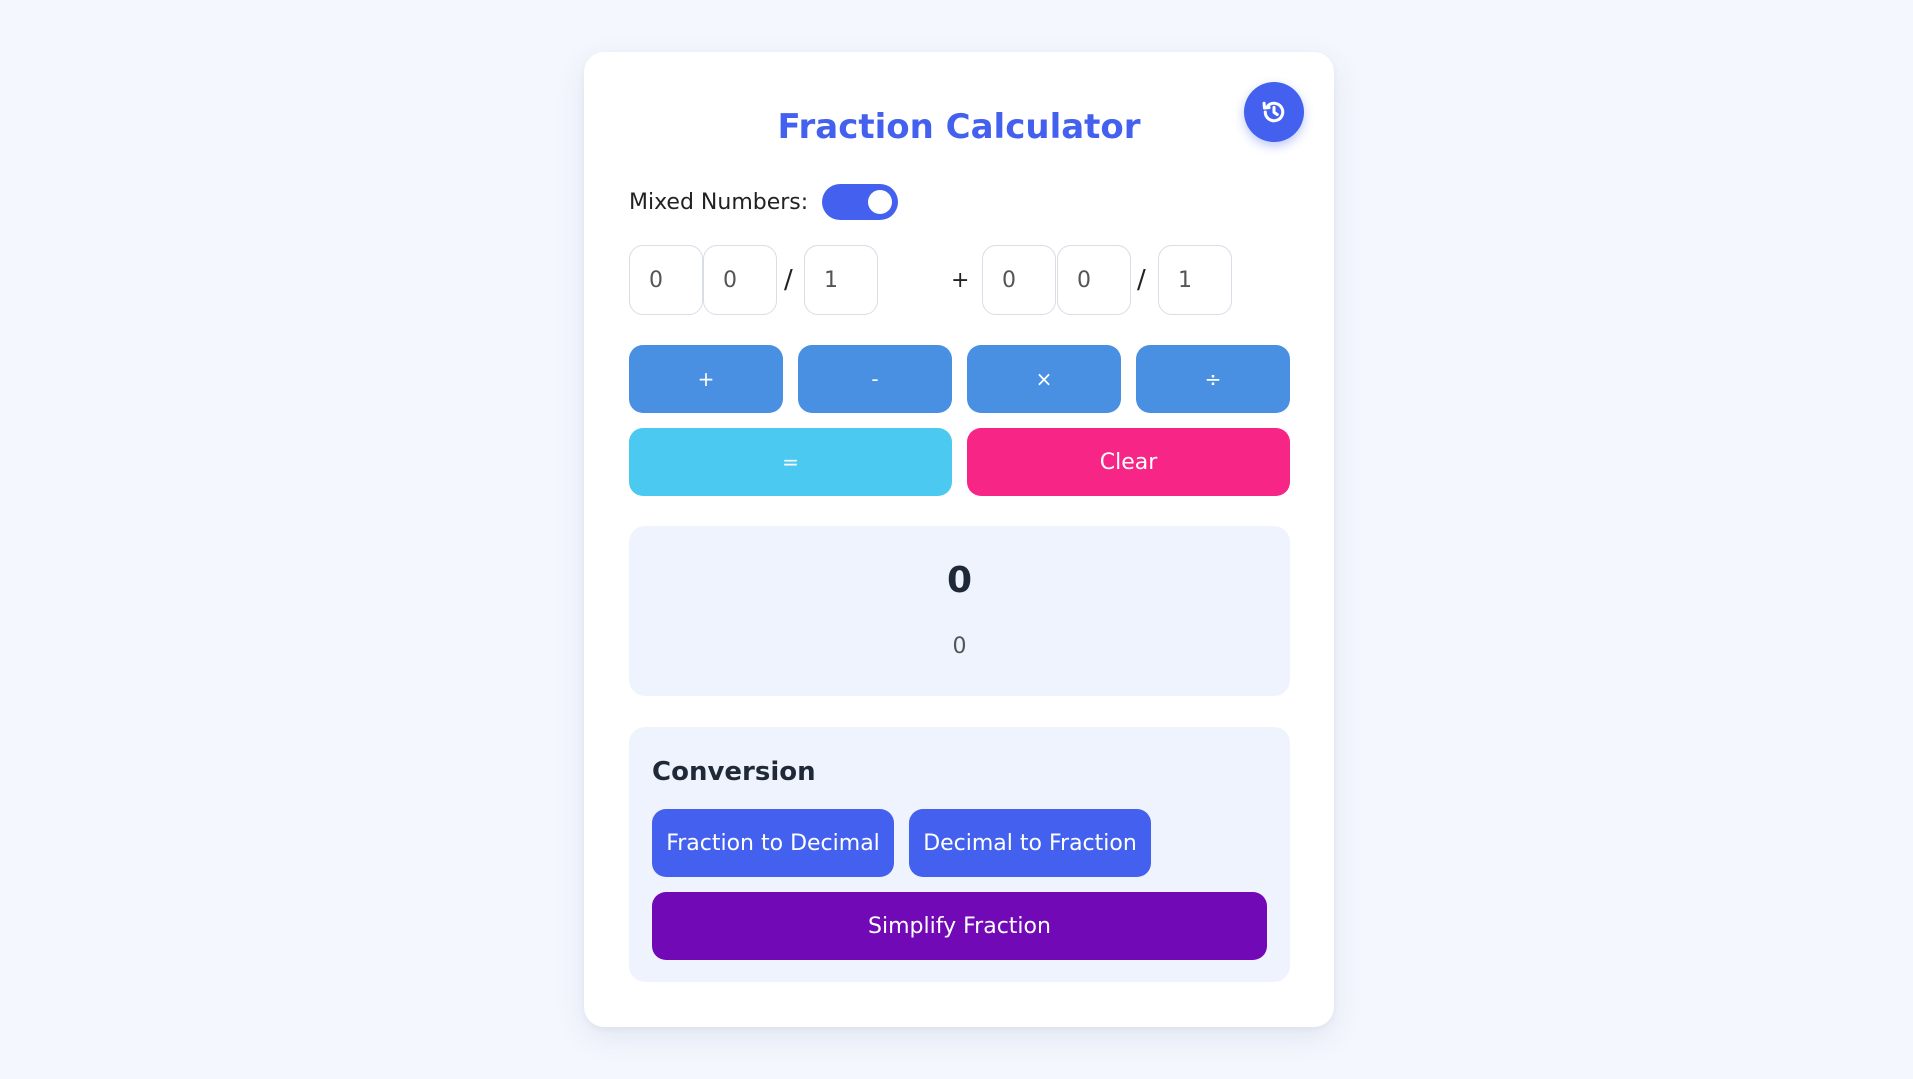 The width and height of the screenshot is (1913, 1079). I want to click on fraction-to-decimal-button: Fraction to Decimal, so click(773, 843).